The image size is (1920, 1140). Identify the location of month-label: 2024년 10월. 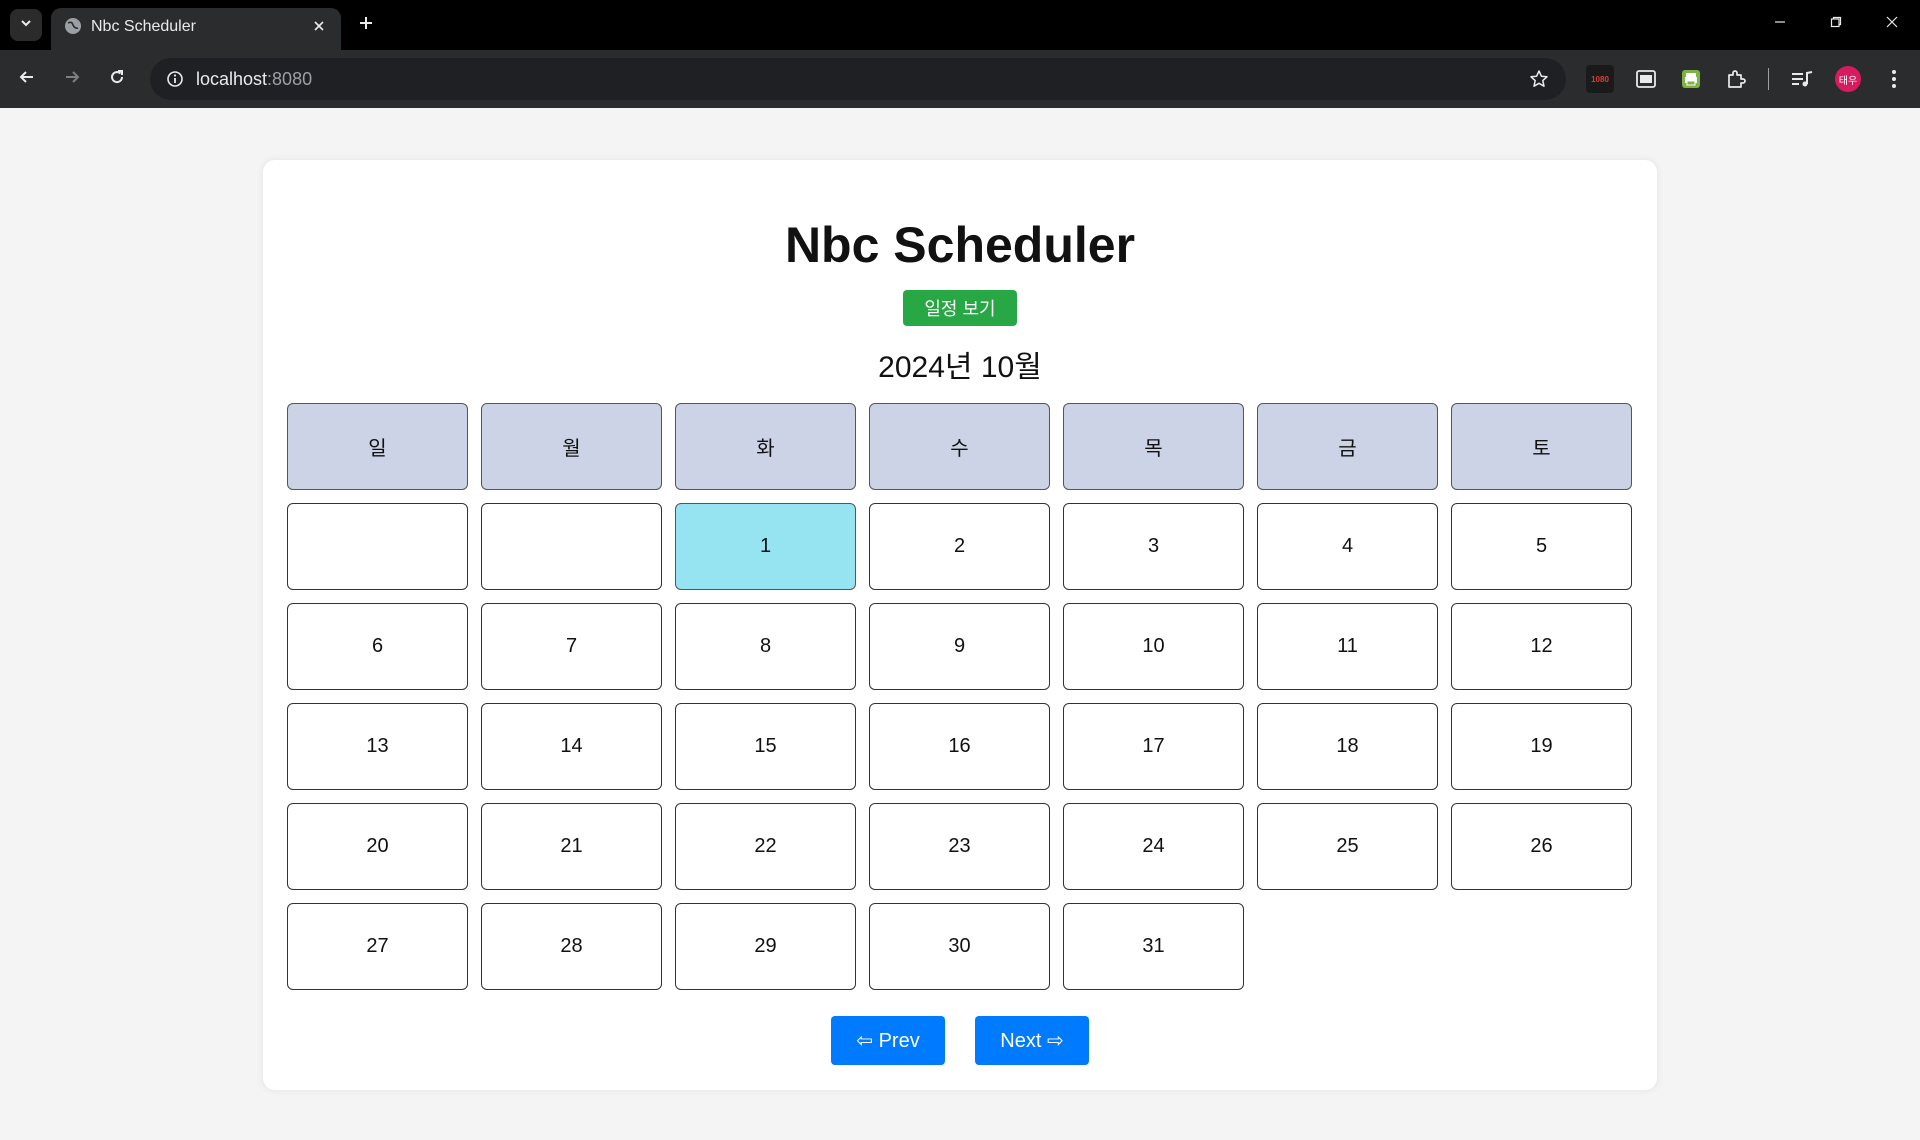
(960, 367).